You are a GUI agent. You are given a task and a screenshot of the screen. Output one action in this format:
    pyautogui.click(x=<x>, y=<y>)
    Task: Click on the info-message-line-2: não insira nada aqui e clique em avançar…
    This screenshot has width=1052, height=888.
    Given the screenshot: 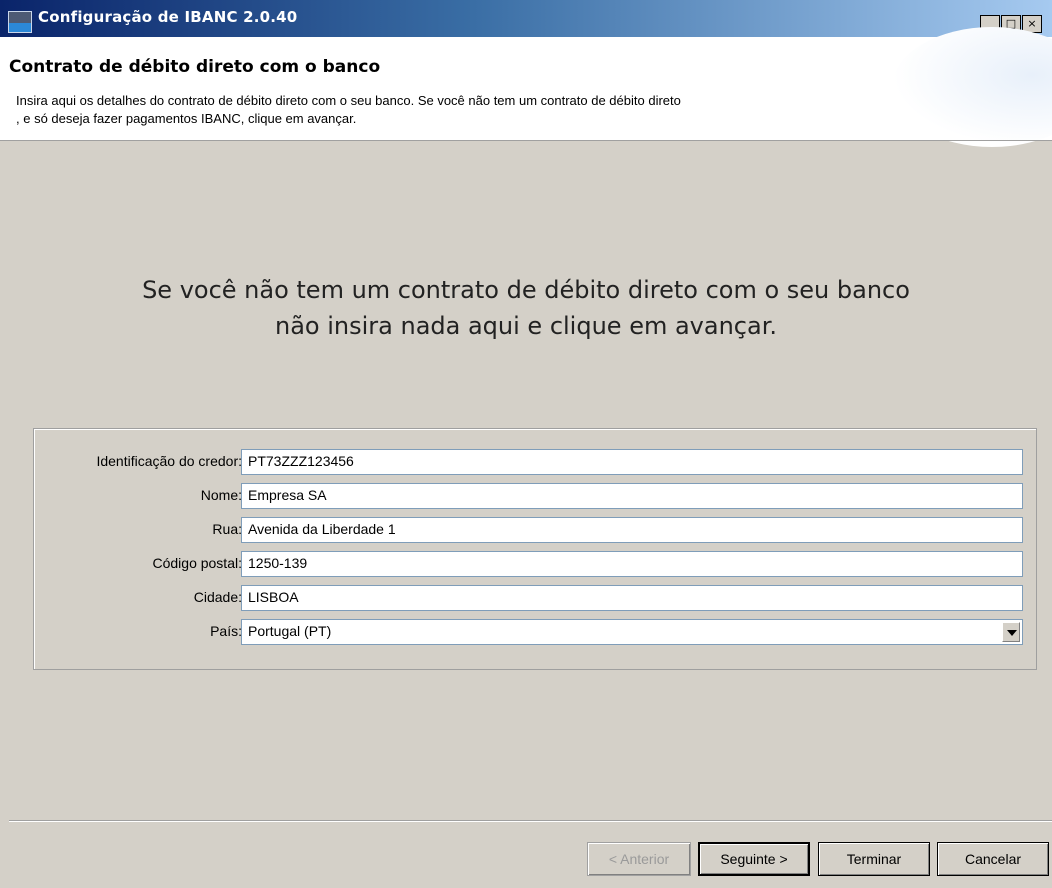 What is the action you would take?
    pyautogui.click(x=526, y=326)
    